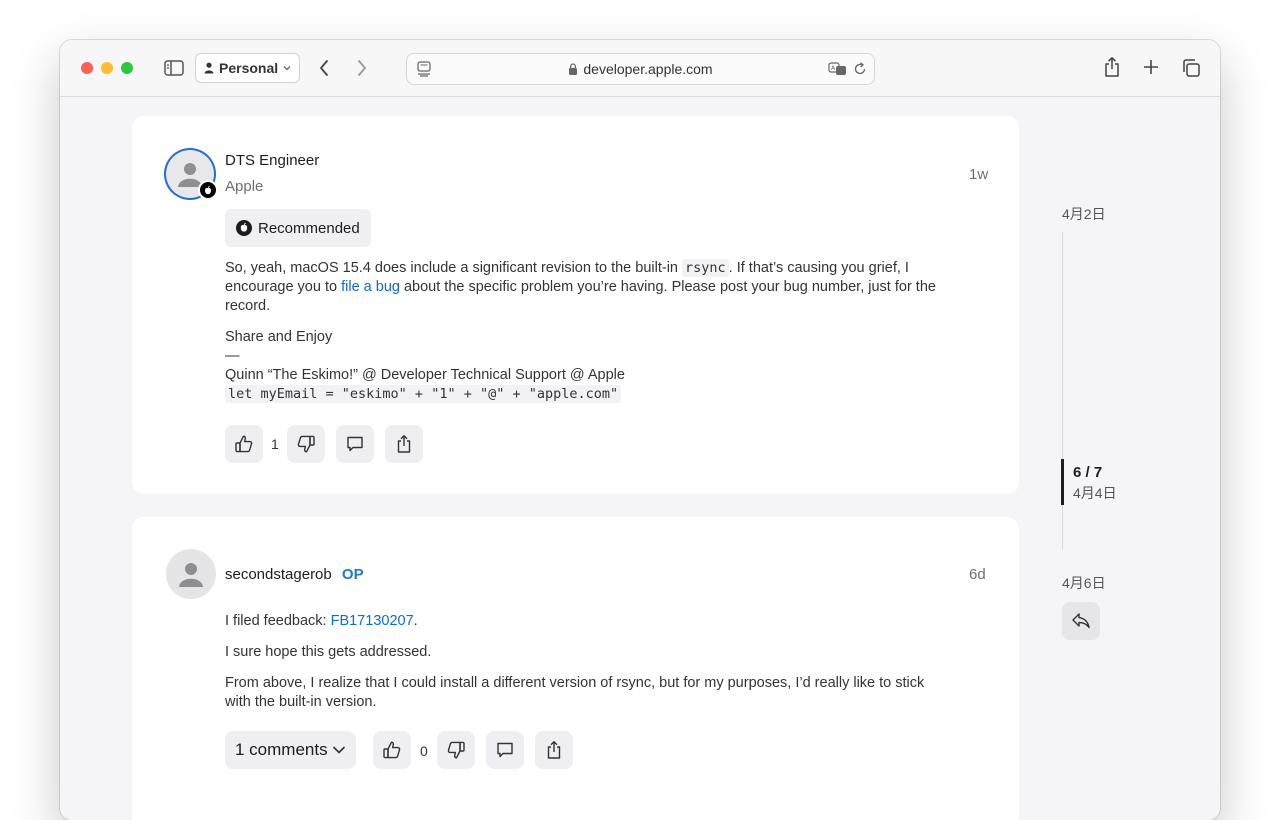  What do you see at coordinates (595, 621) in the screenshot?
I see `post-body-line: I filed feedback: FB17130207.` at bounding box center [595, 621].